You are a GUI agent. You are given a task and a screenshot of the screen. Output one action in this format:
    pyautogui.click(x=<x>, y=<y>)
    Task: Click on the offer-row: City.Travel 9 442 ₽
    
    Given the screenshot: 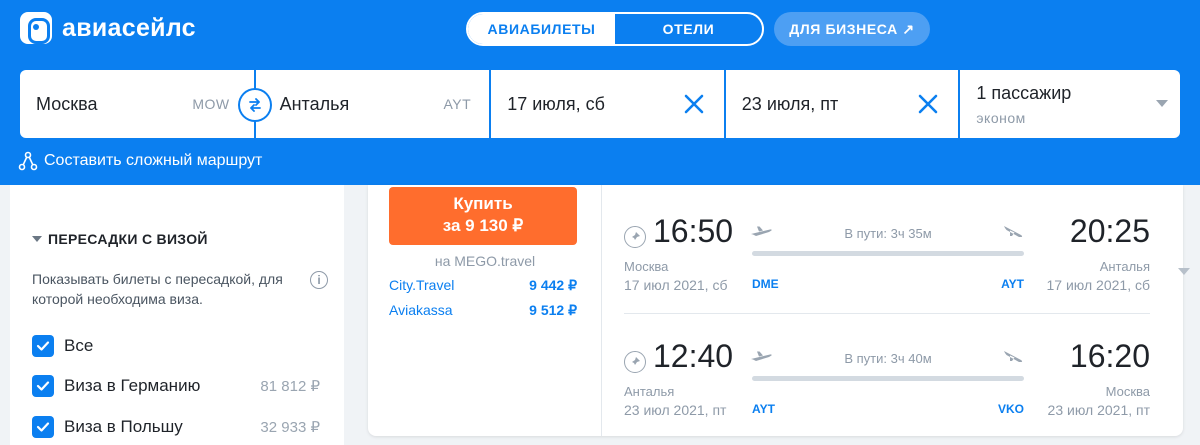 What is the action you would take?
    pyautogui.click(x=483, y=285)
    